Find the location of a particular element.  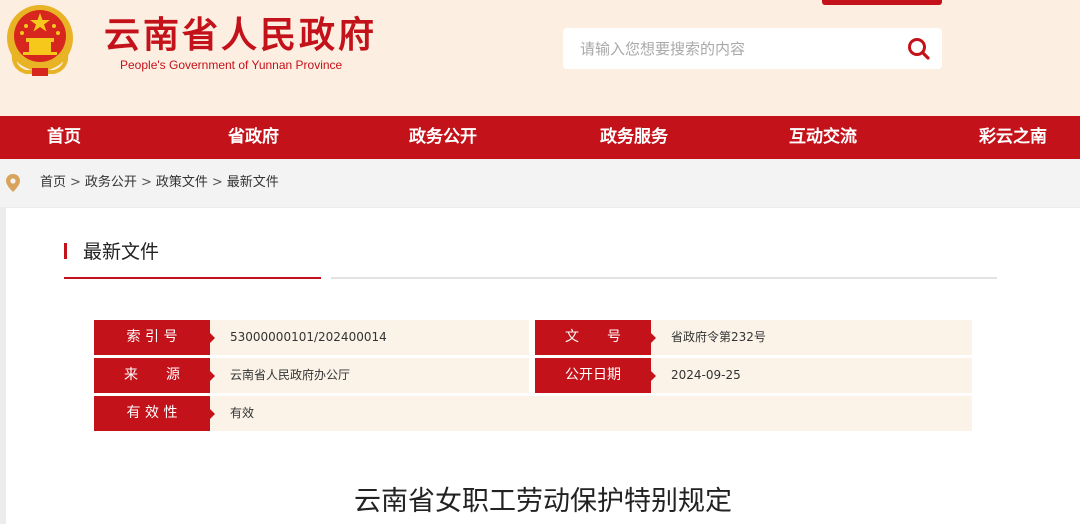

breadcrumb-home: 首页 is located at coordinates (53, 182).